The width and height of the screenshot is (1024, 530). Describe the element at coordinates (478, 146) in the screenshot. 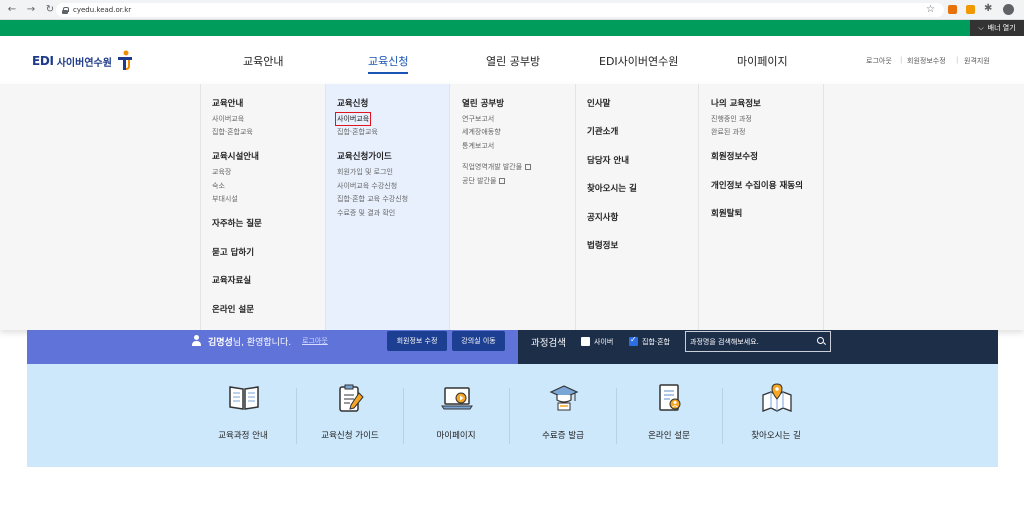

I see `menu-item: 통계보고서` at that location.